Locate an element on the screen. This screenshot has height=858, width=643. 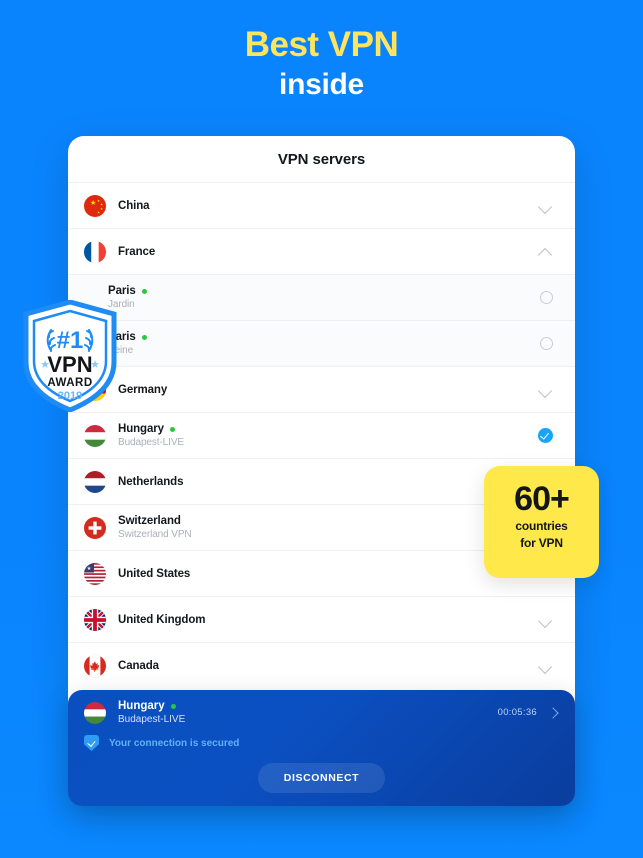
row-sublabel: Seine is located at coordinates (121, 350).